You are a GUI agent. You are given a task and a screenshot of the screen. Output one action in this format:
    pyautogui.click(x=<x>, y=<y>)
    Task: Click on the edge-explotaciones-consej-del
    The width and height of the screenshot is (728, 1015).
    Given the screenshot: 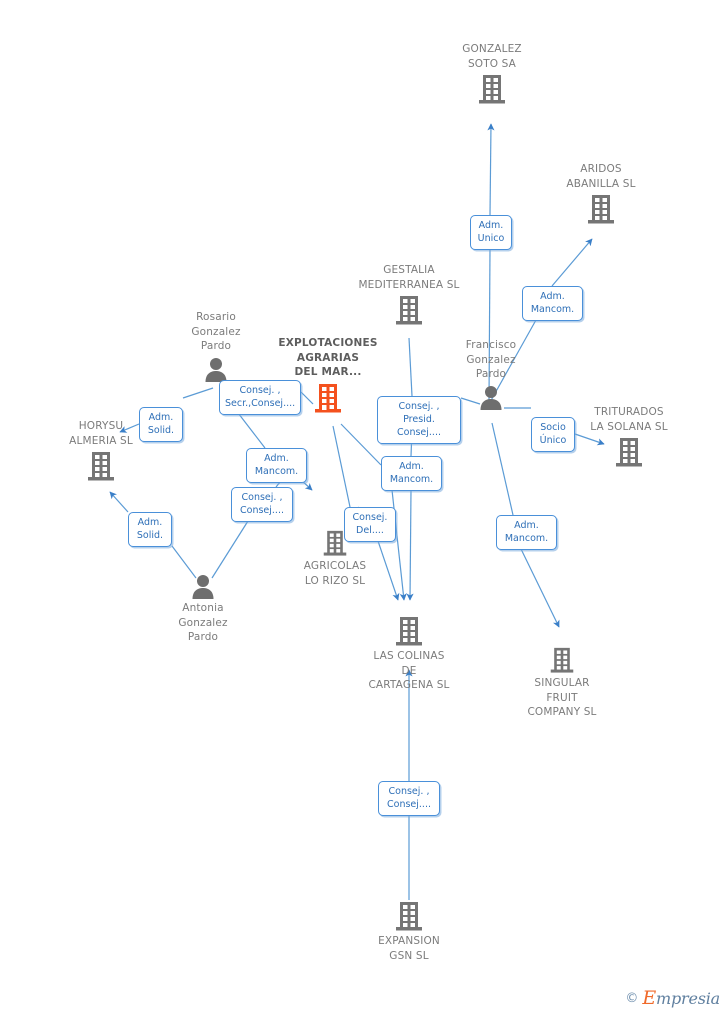 What is the action you would take?
    pyautogui.click(x=341, y=466)
    